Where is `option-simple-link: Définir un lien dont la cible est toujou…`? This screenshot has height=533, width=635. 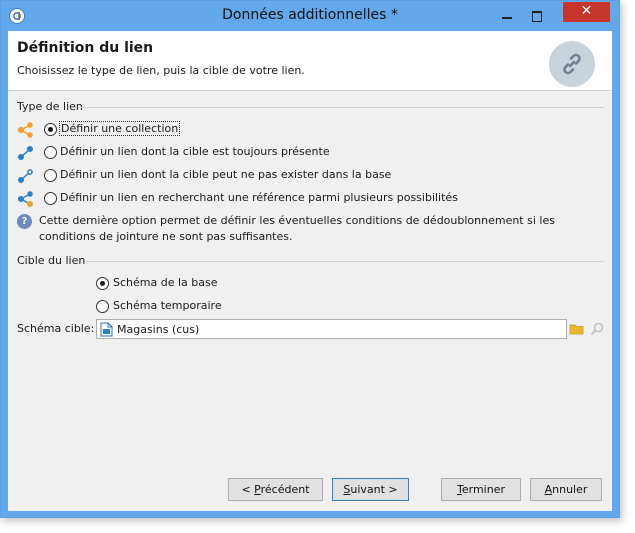
option-simple-link: Définir un lien dont la cible est toujou… is located at coordinates (217, 153).